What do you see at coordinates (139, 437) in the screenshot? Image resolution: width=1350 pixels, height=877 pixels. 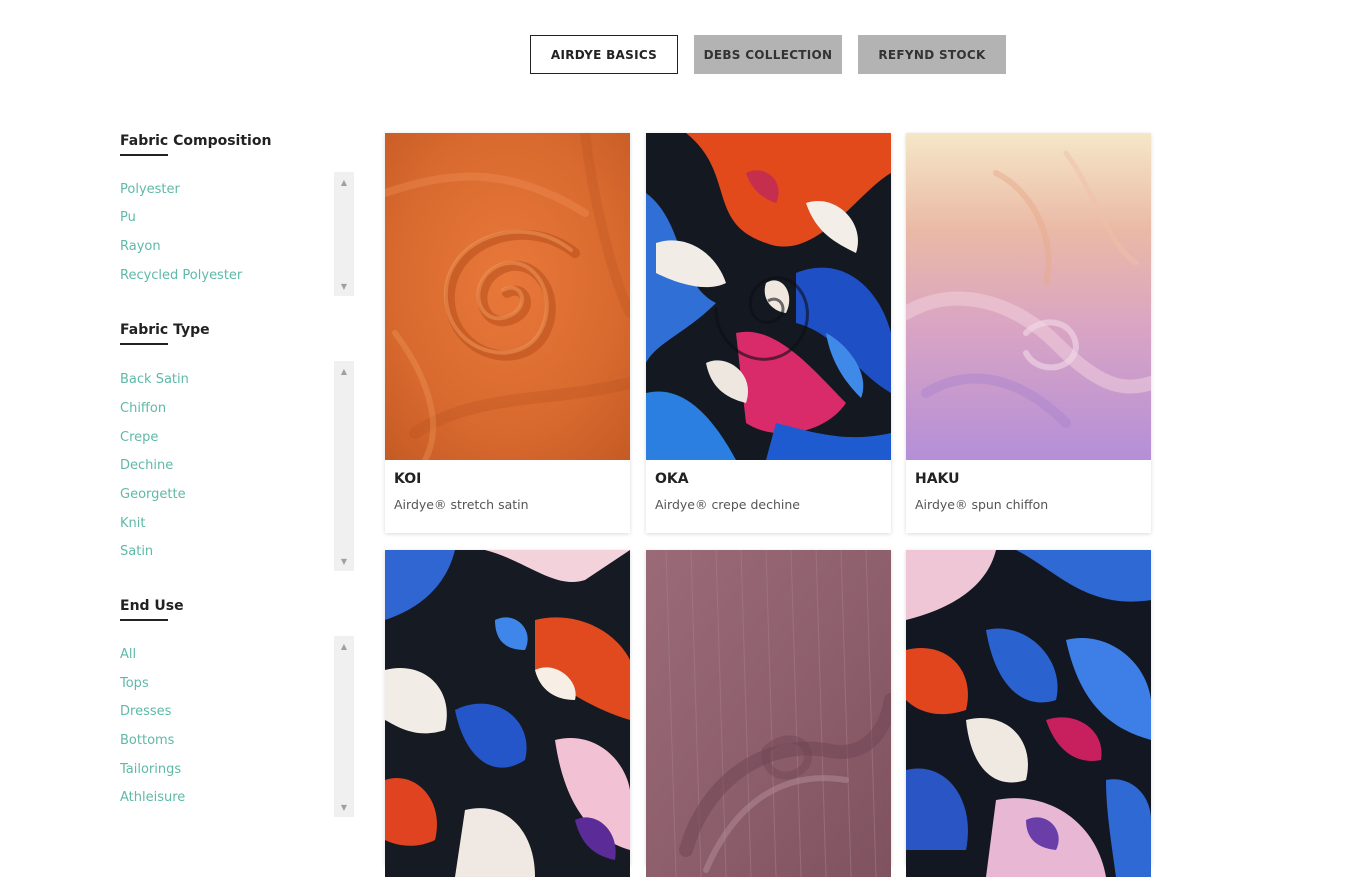 I see `filter-item-crepe: Crepe` at bounding box center [139, 437].